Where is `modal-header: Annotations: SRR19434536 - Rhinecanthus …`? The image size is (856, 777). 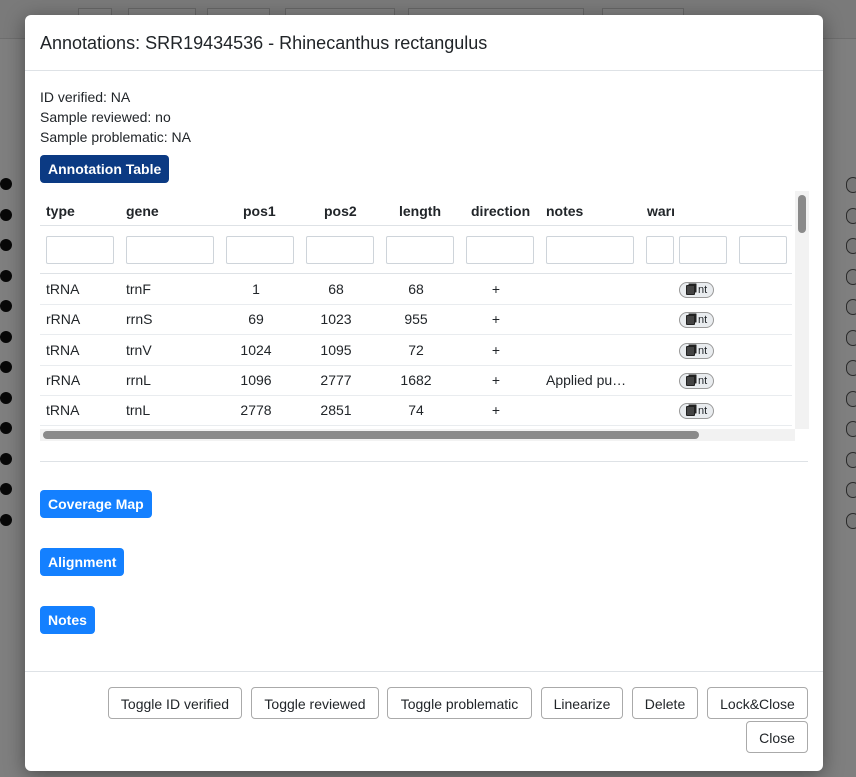
modal-header: Annotations: SRR19434536 - Rhinecanthus … is located at coordinates (424, 43).